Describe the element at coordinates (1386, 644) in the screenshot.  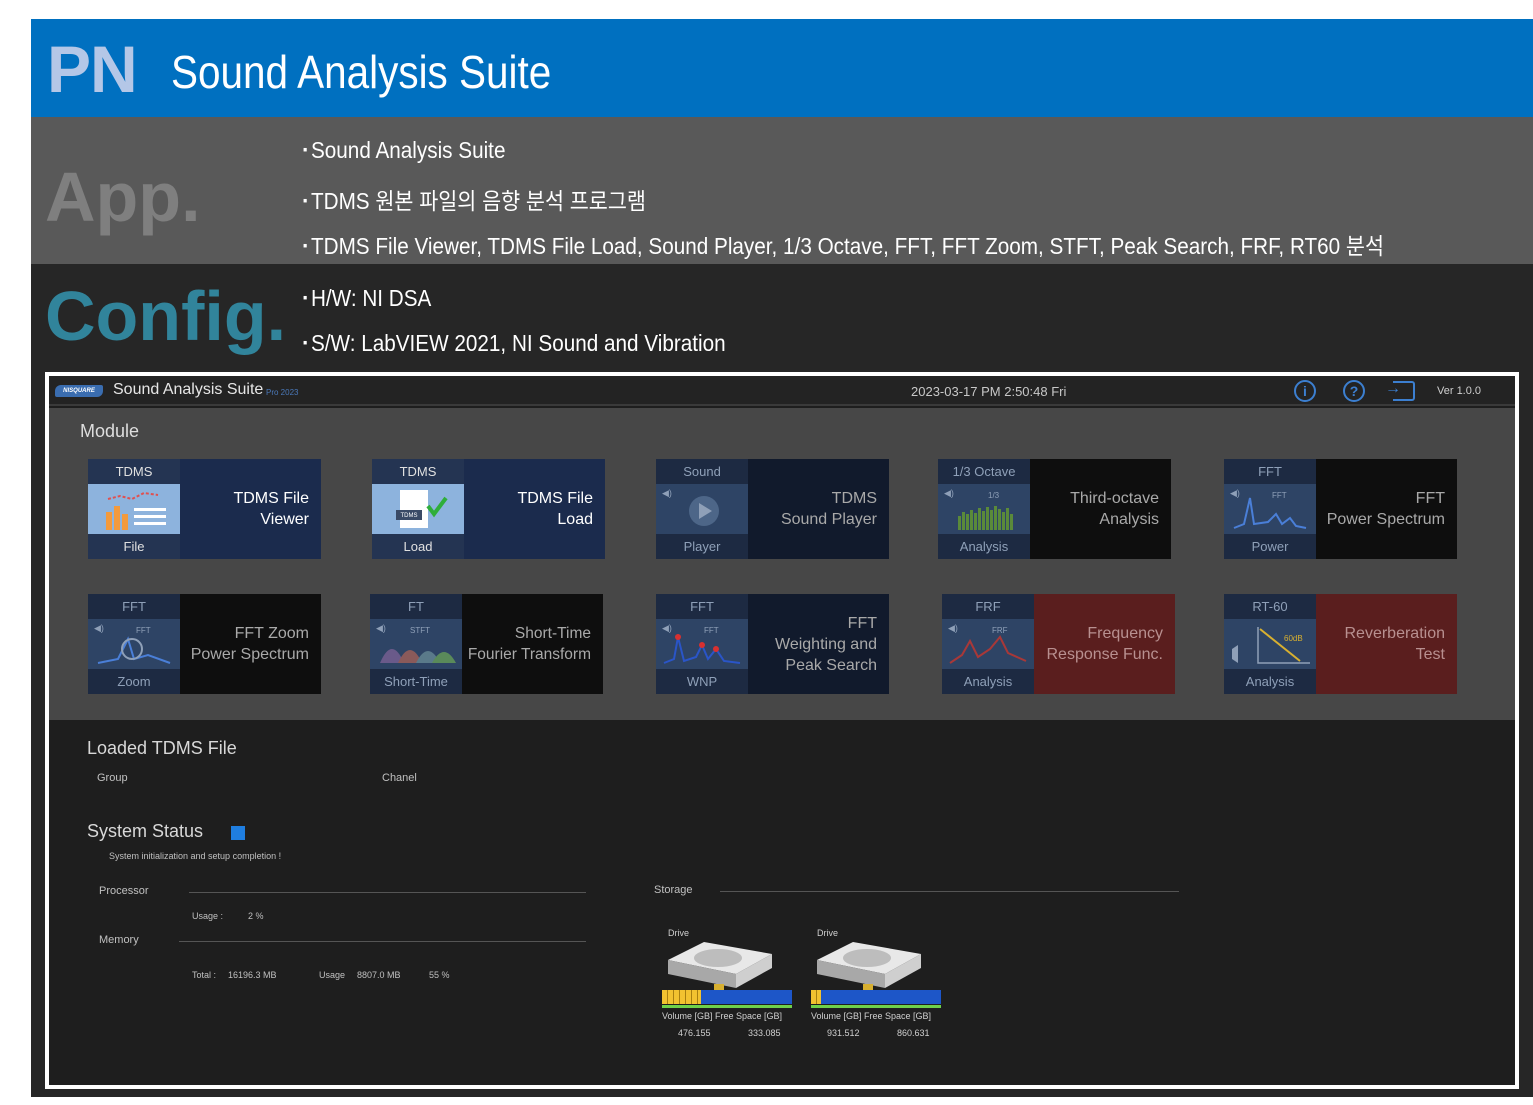
I see `tile-title: Reverberation Test` at that location.